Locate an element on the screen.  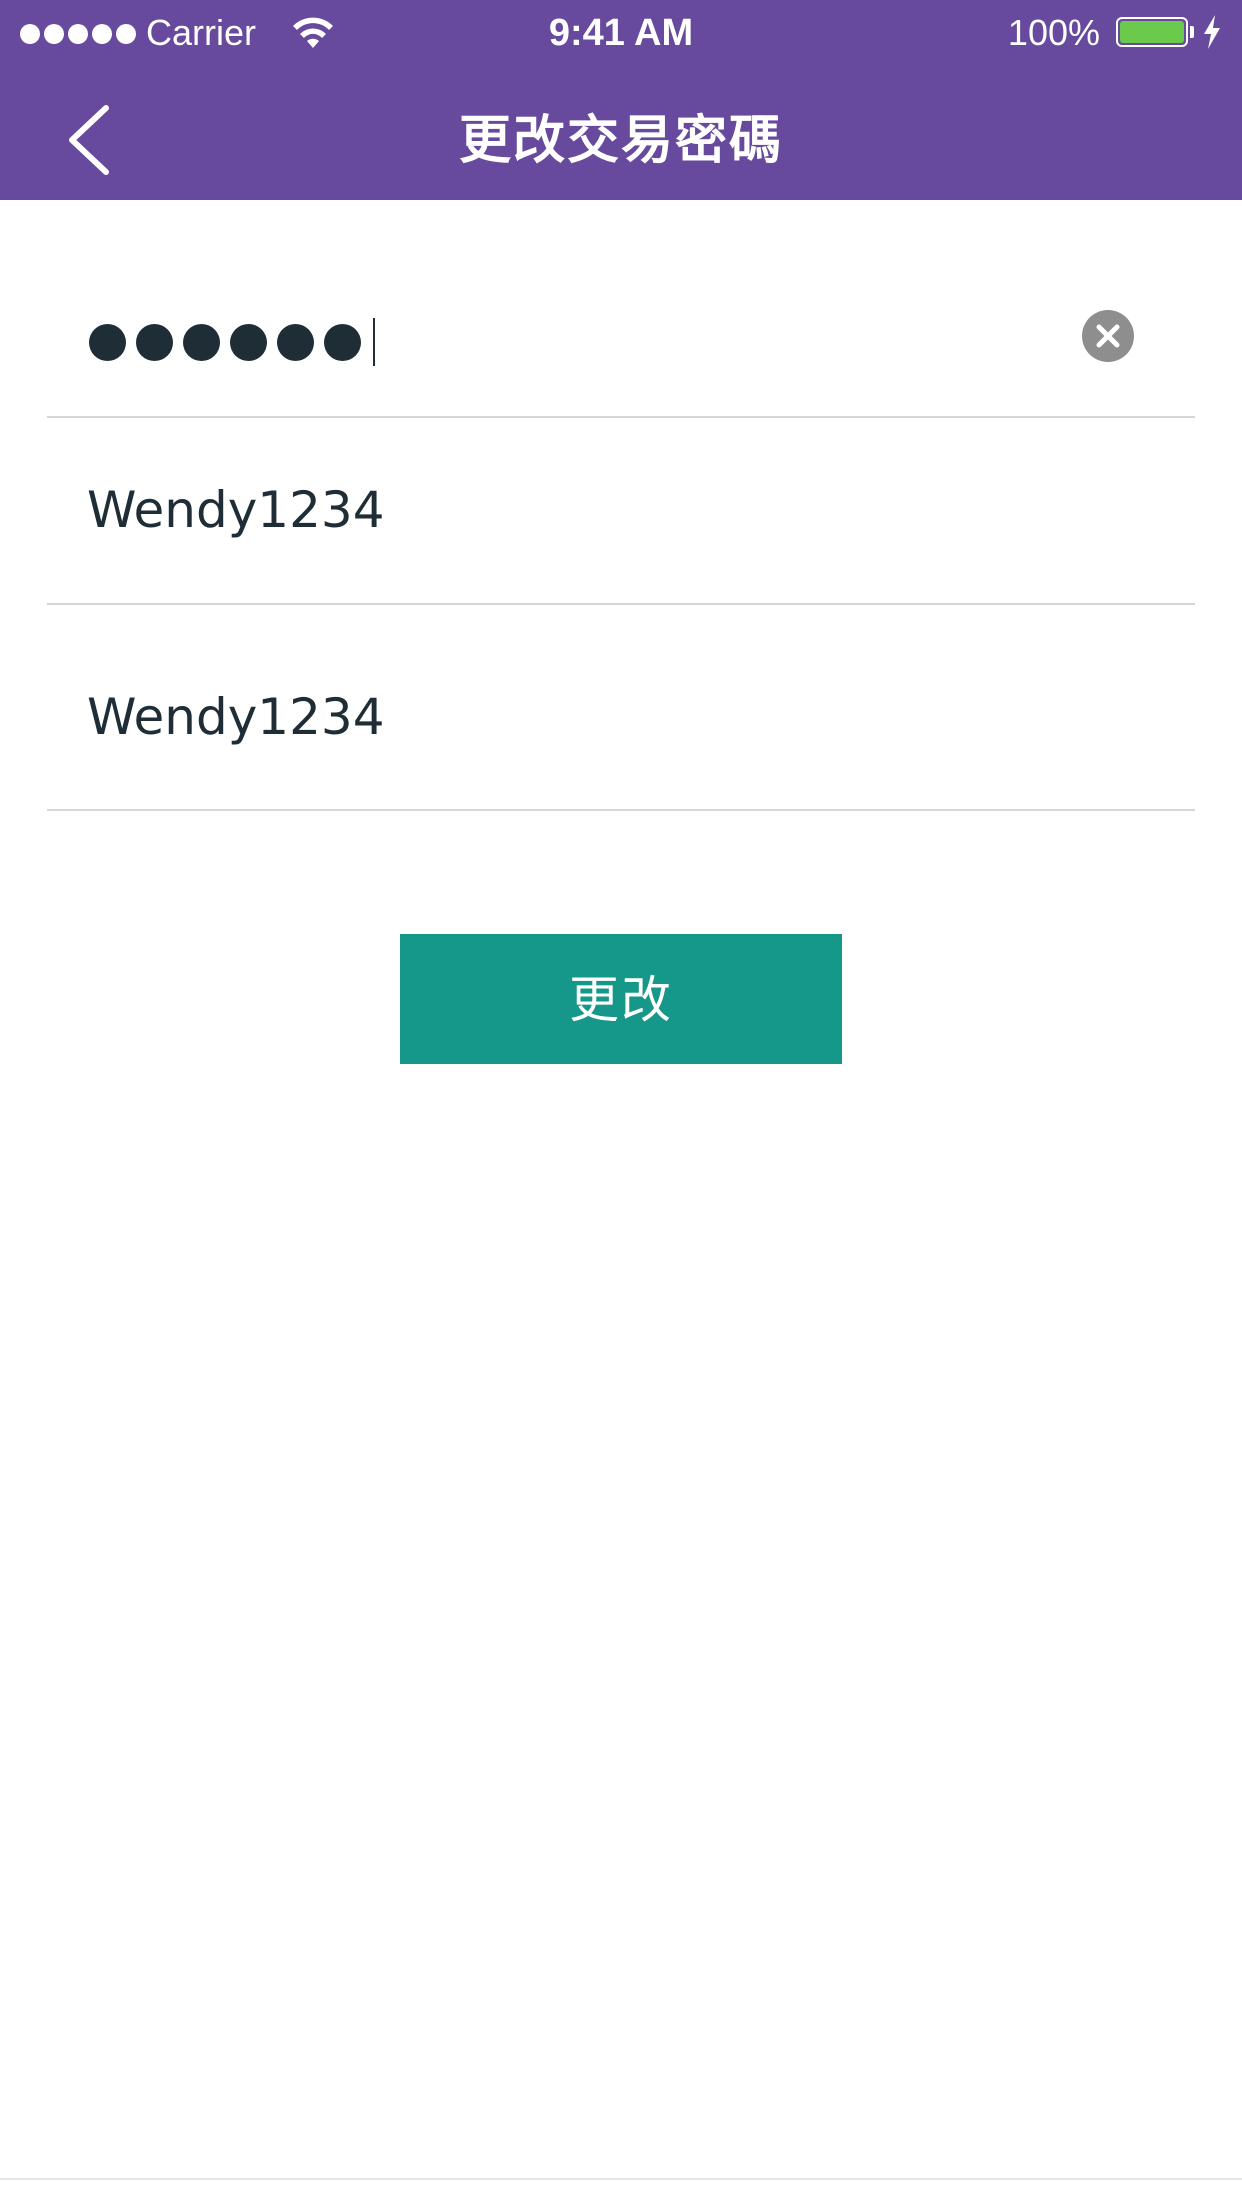
confirm-password-field: Wendy1234 is located at coordinates (621, 708).